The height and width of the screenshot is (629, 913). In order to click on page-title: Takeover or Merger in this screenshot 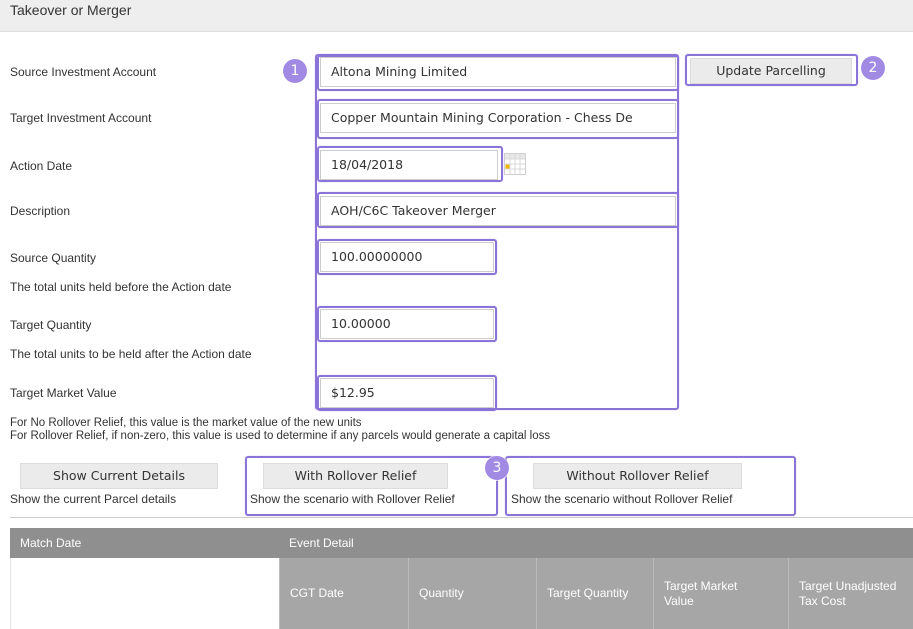, I will do `click(71, 10)`.